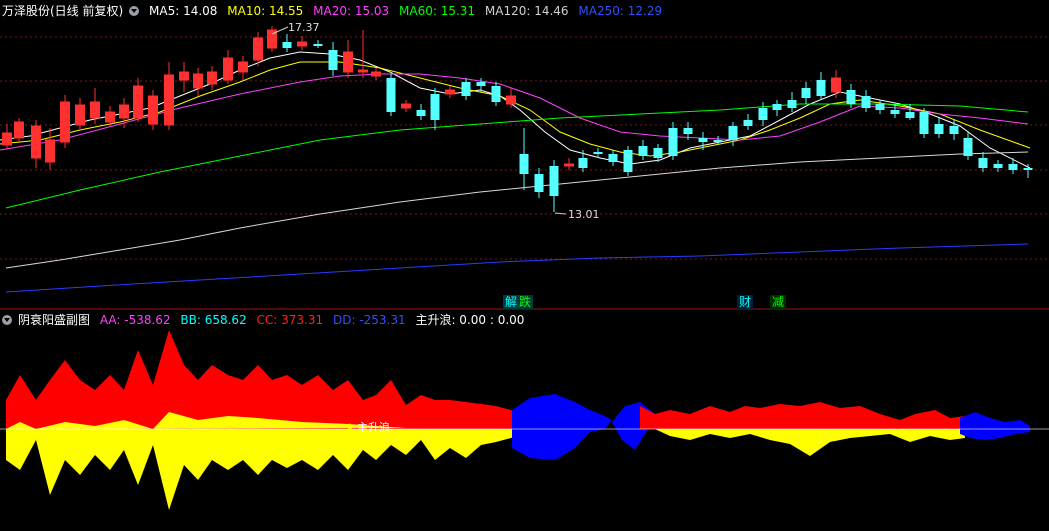 This screenshot has width=1049, height=531. Describe the element at coordinates (810, 442) in the screenshot. I see `yellow-area-right` at that location.